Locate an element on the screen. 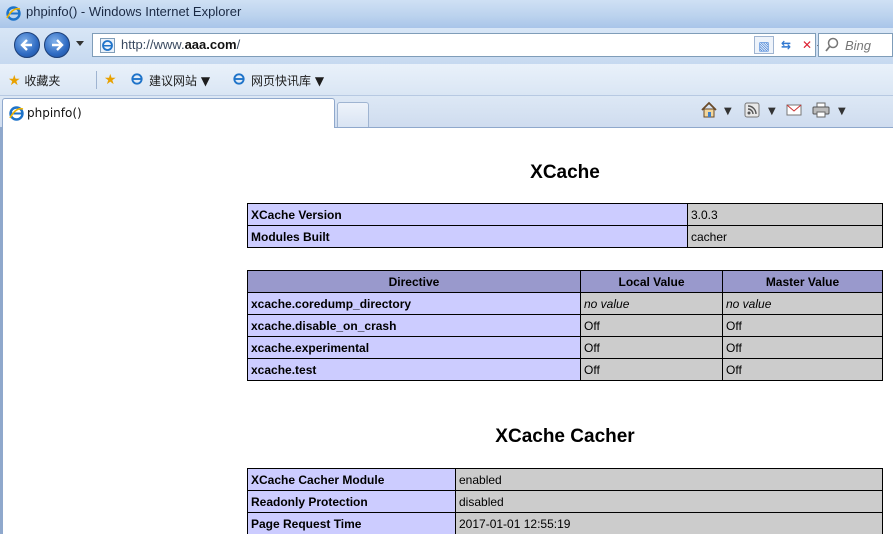 Image resolution: width=893 pixels, height=534 pixels. section-title-xcache: XCache is located at coordinates (565, 172).